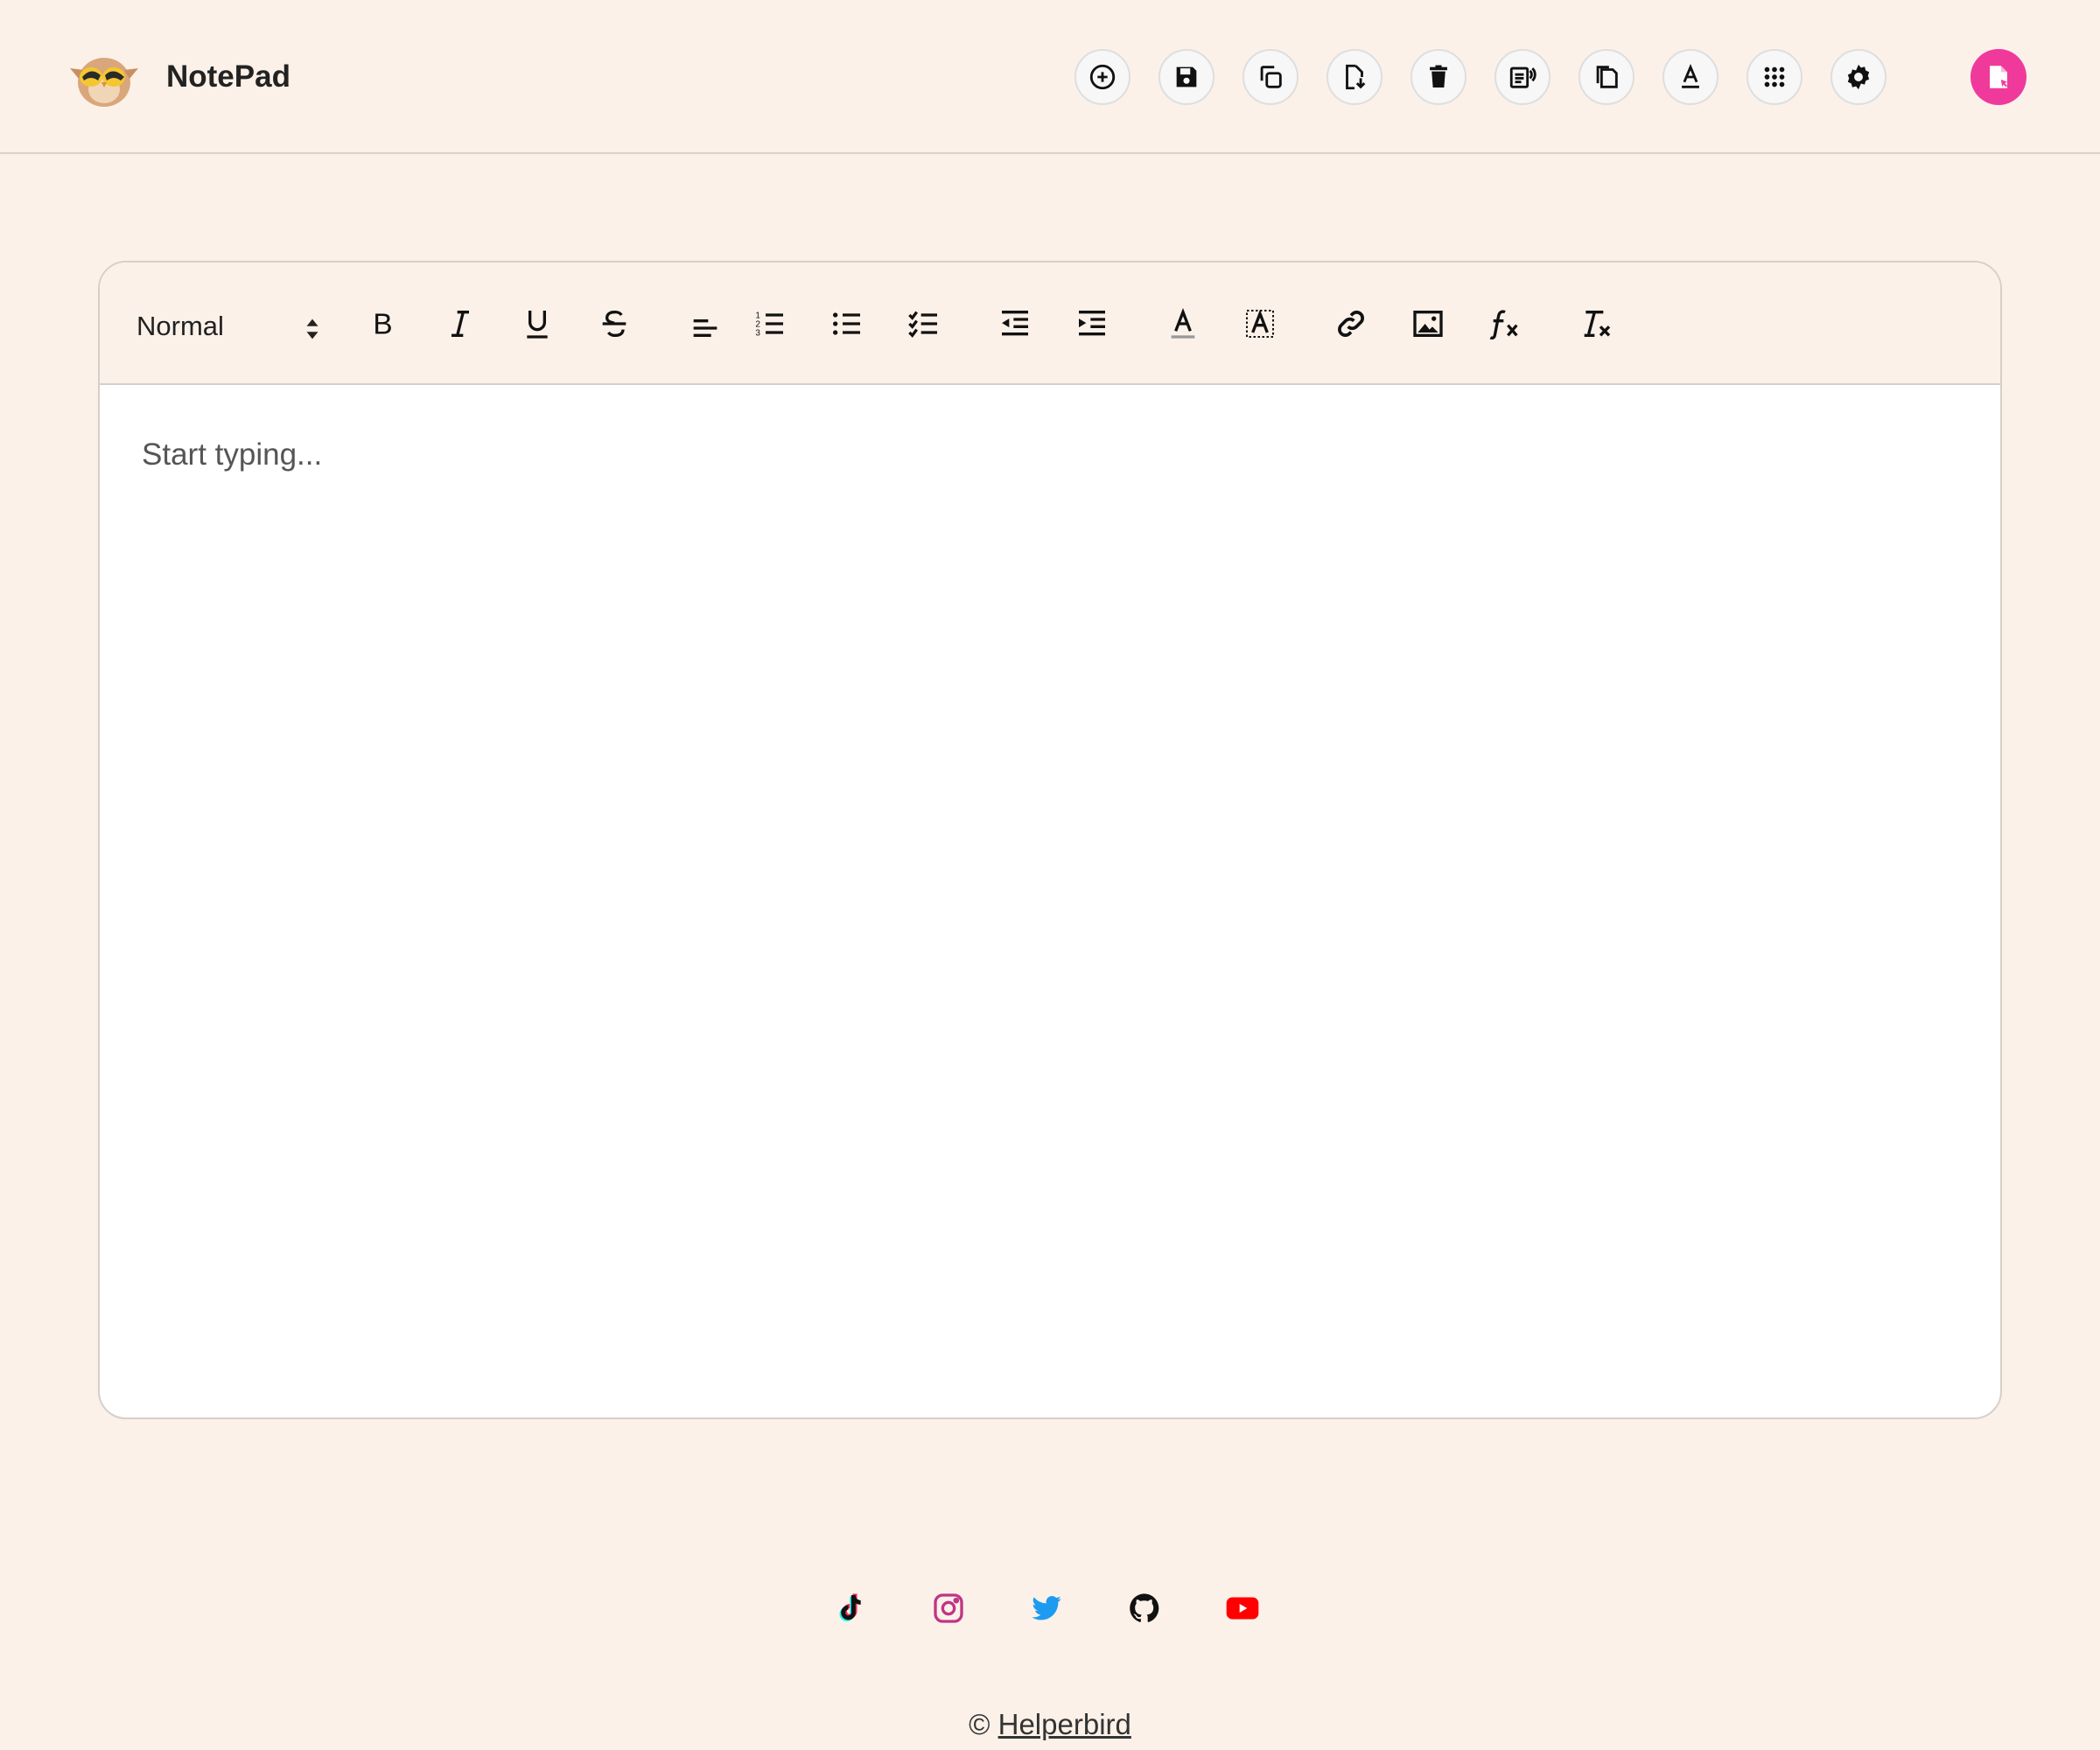  I want to click on plus-circle-icon, so click(1102, 77).